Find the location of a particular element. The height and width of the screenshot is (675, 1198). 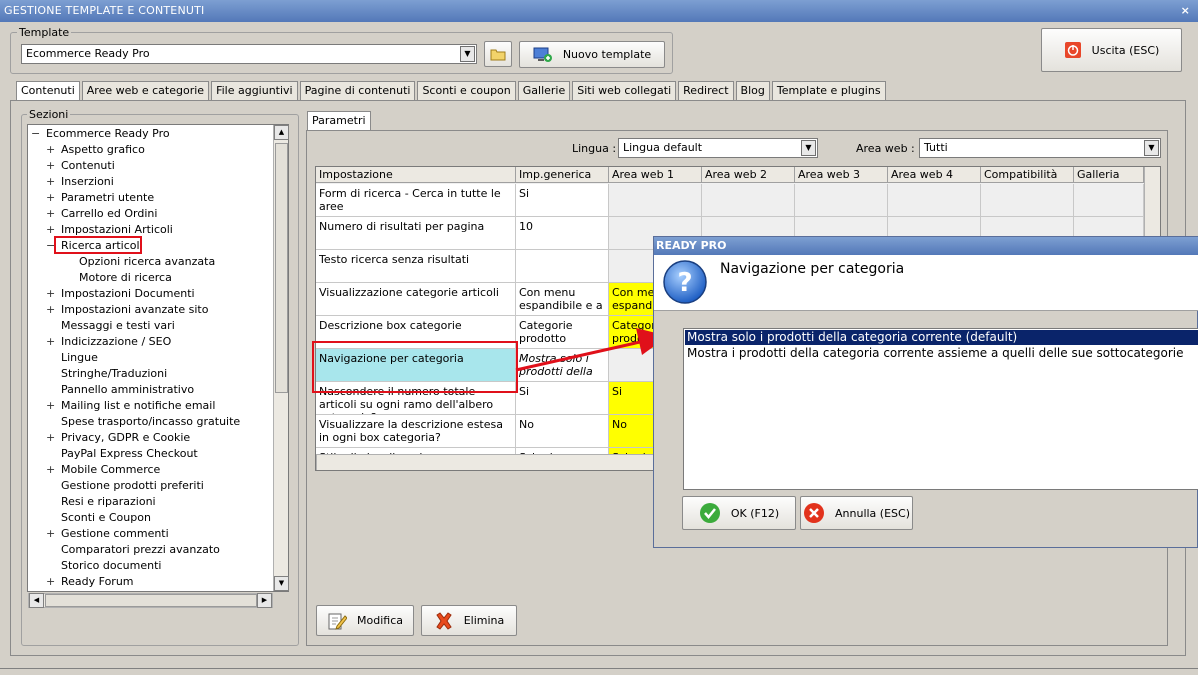

tree-item: + Mobile Commerce is located at coordinates (103, 470).